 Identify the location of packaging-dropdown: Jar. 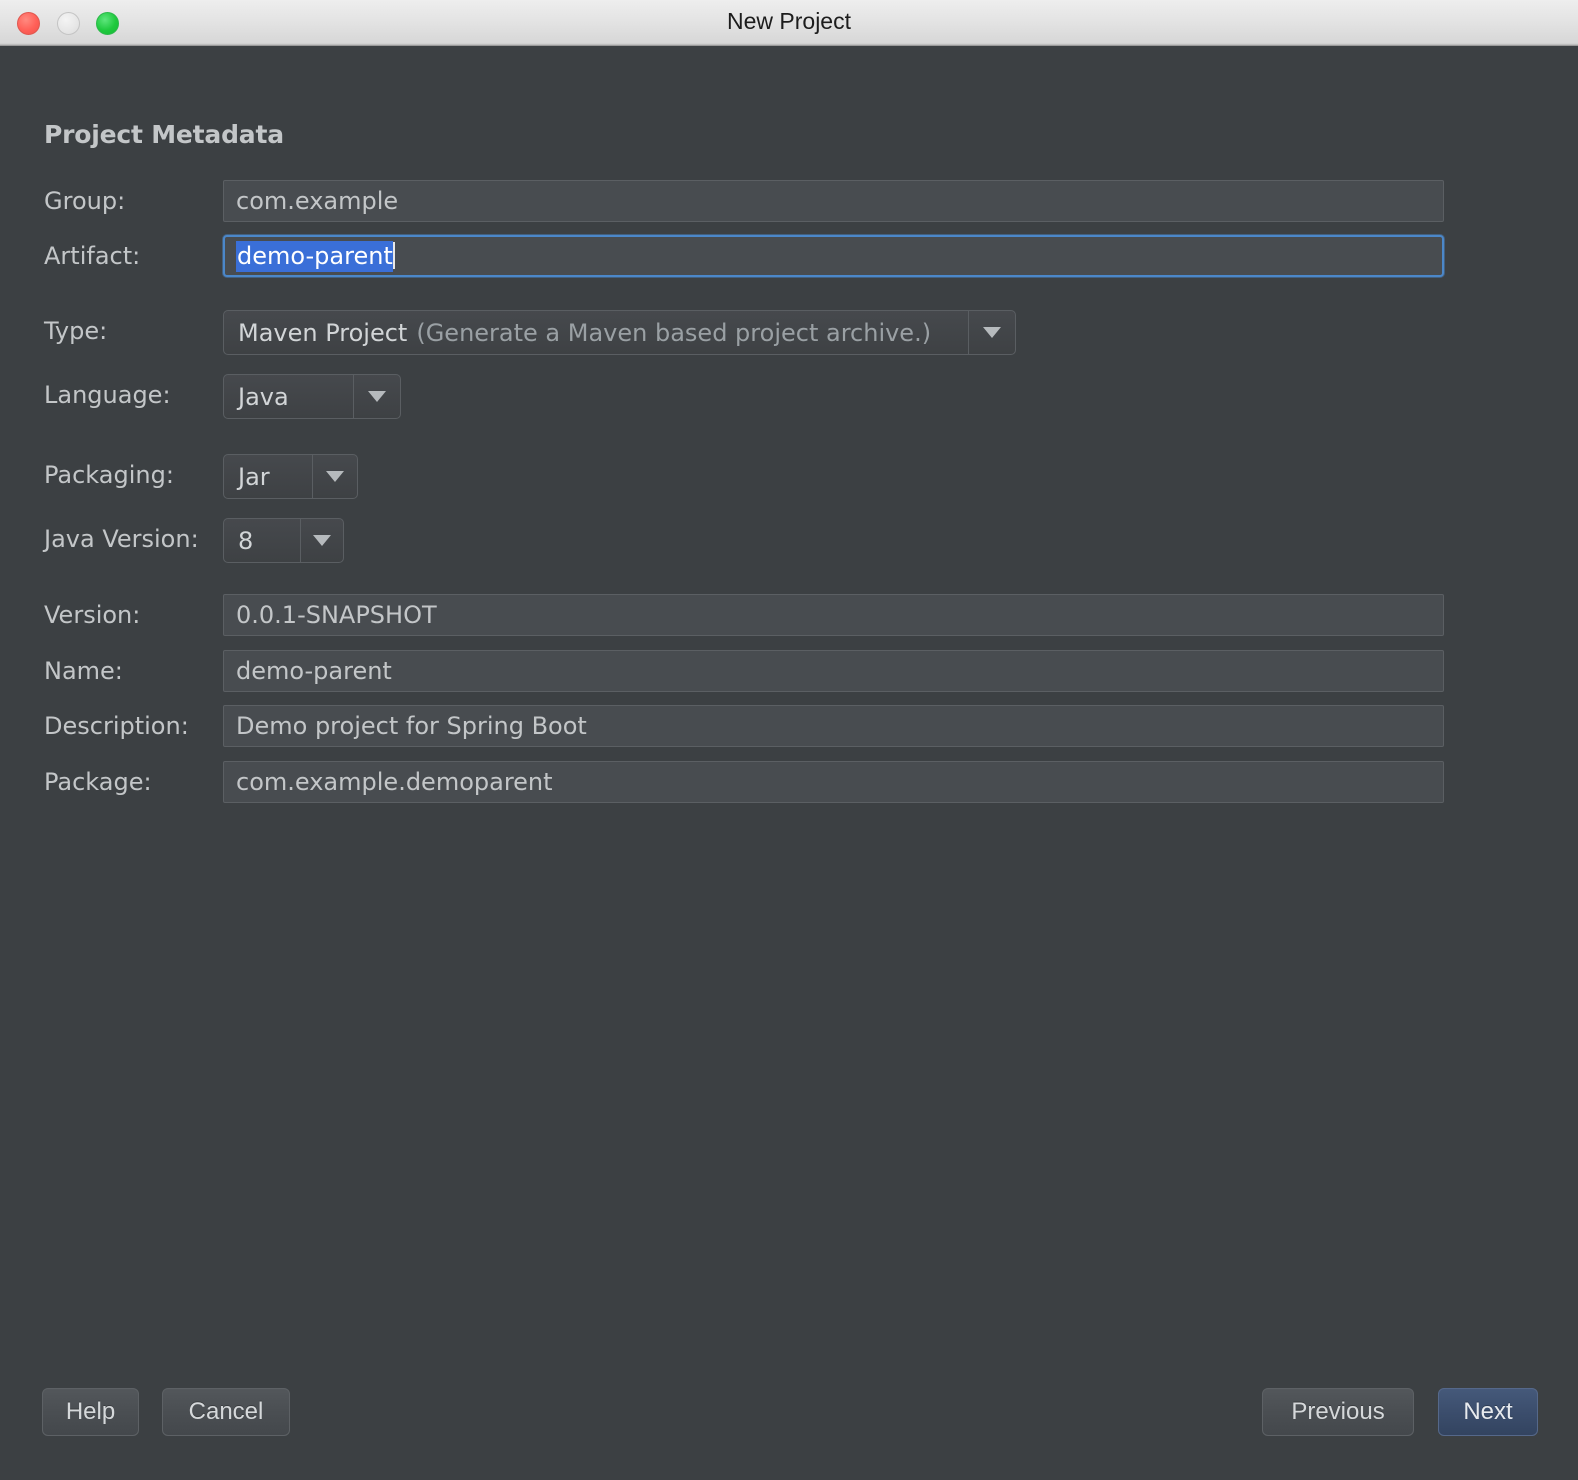
(290, 476).